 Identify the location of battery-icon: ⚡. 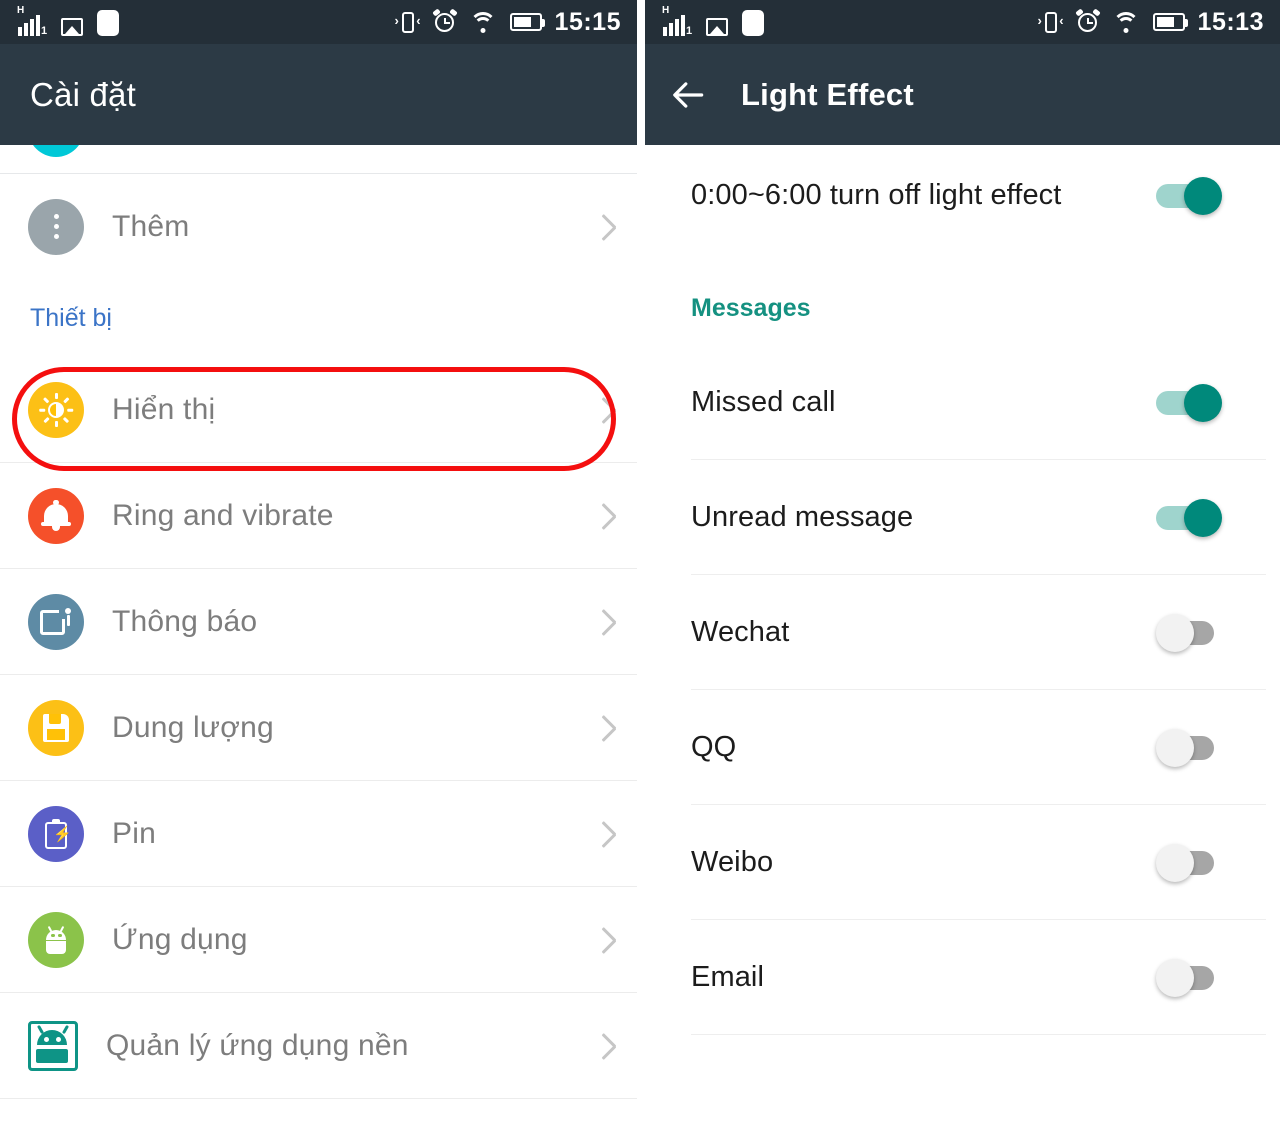
(56, 833).